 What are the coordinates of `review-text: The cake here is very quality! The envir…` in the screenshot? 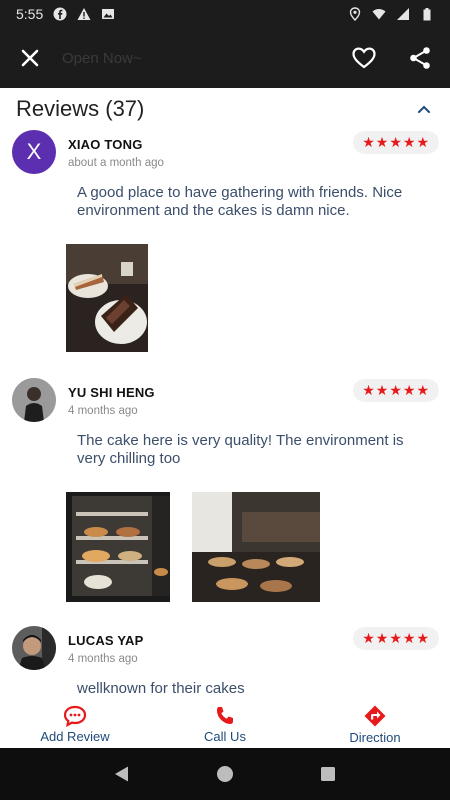 It's located at (240, 449).